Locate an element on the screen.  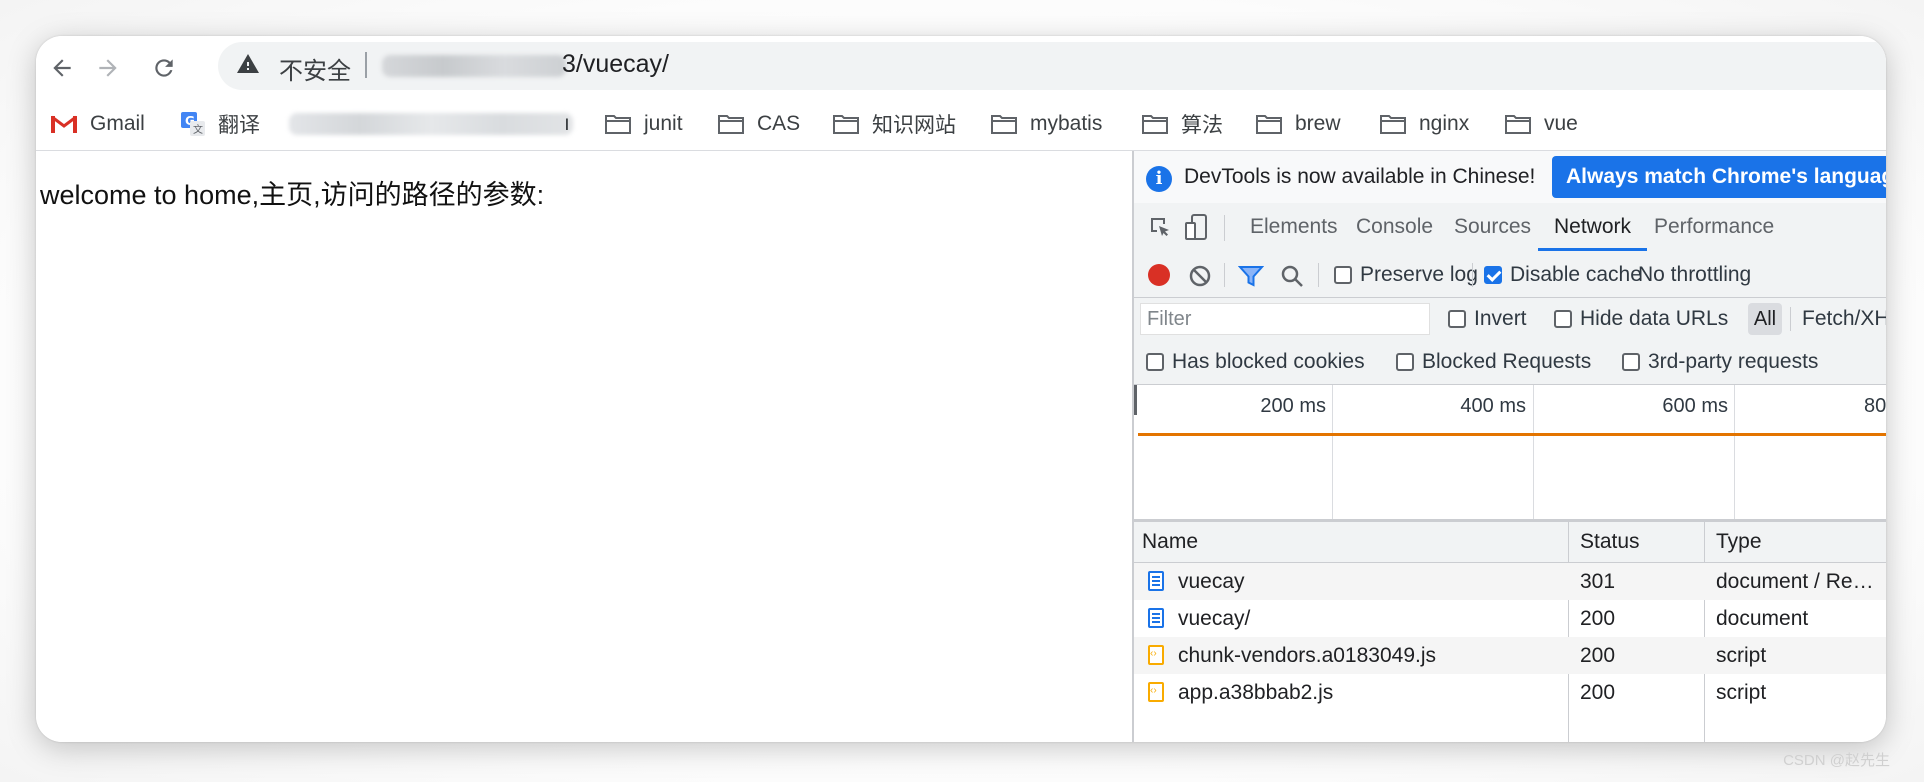
bookmark-folder-vue: vue is located at coordinates (1541, 124).